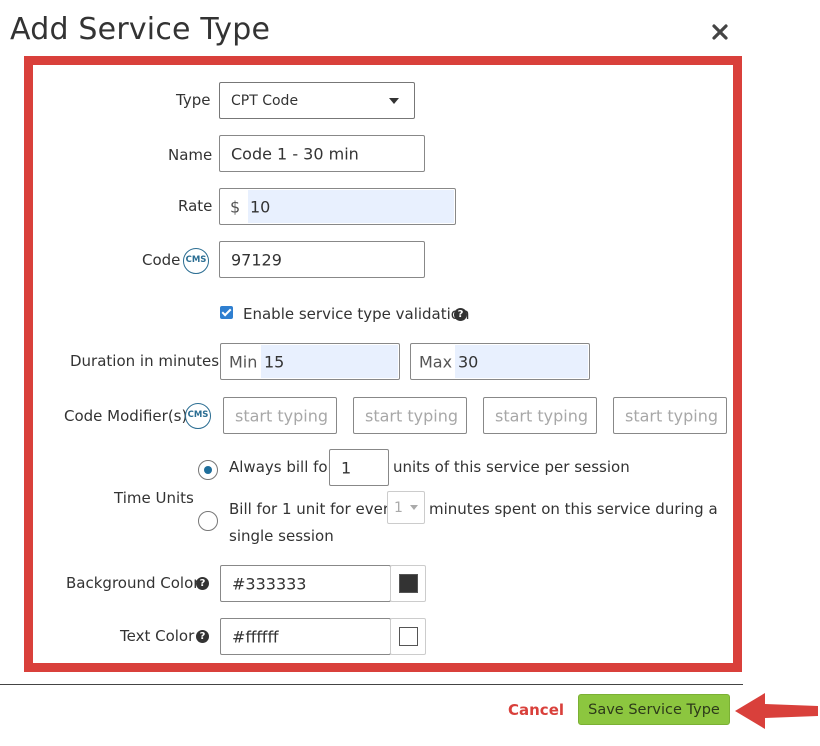 The image size is (820, 746). I want to click on time-units-label: Time Units, so click(154, 498).